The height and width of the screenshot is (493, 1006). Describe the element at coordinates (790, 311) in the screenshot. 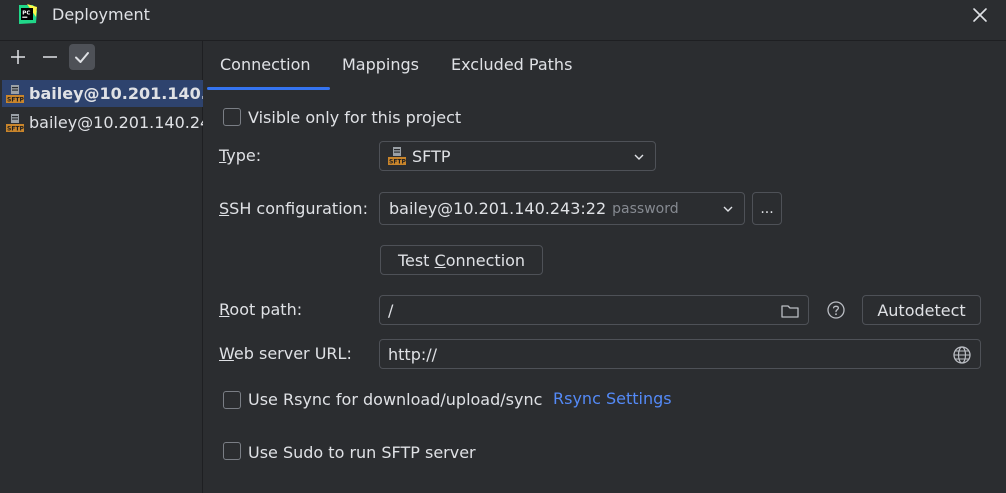

I see `folder-icon` at that location.